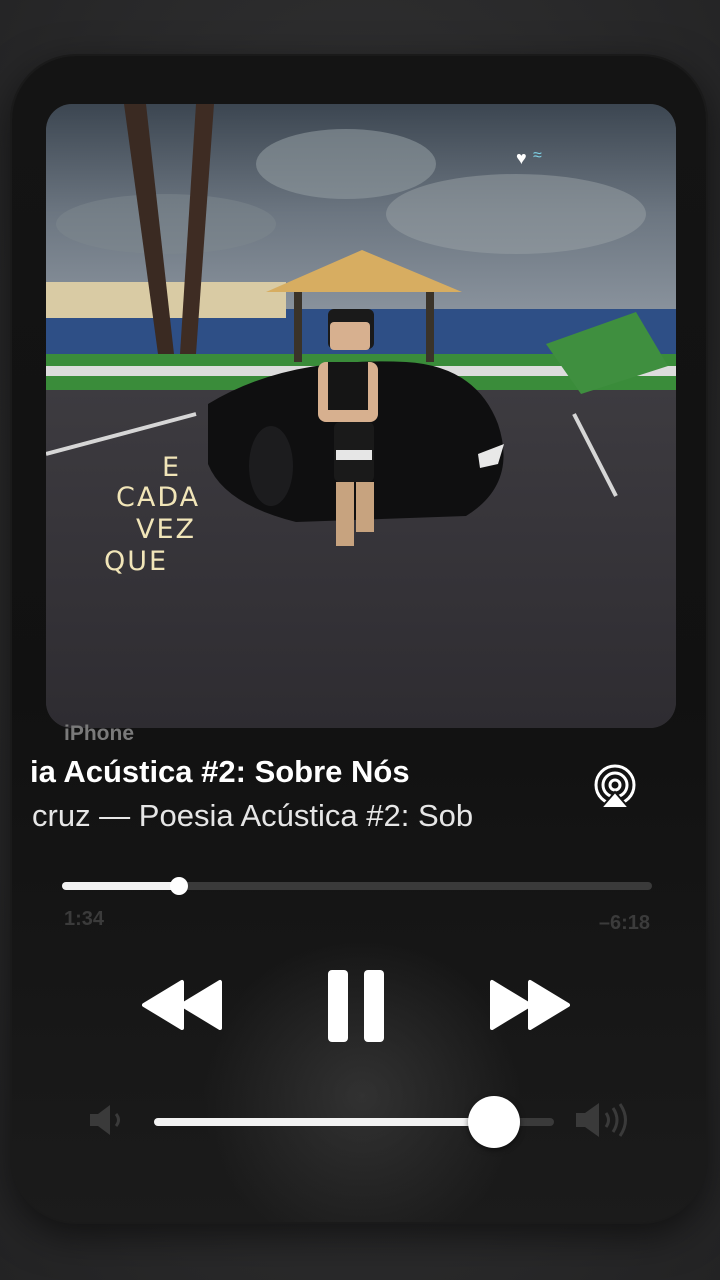 This screenshot has height=1280, width=720. What do you see at coordinates (357, 886) in the screenshot?
I see `playback-progress-bar` at bounding box center [357, 886].